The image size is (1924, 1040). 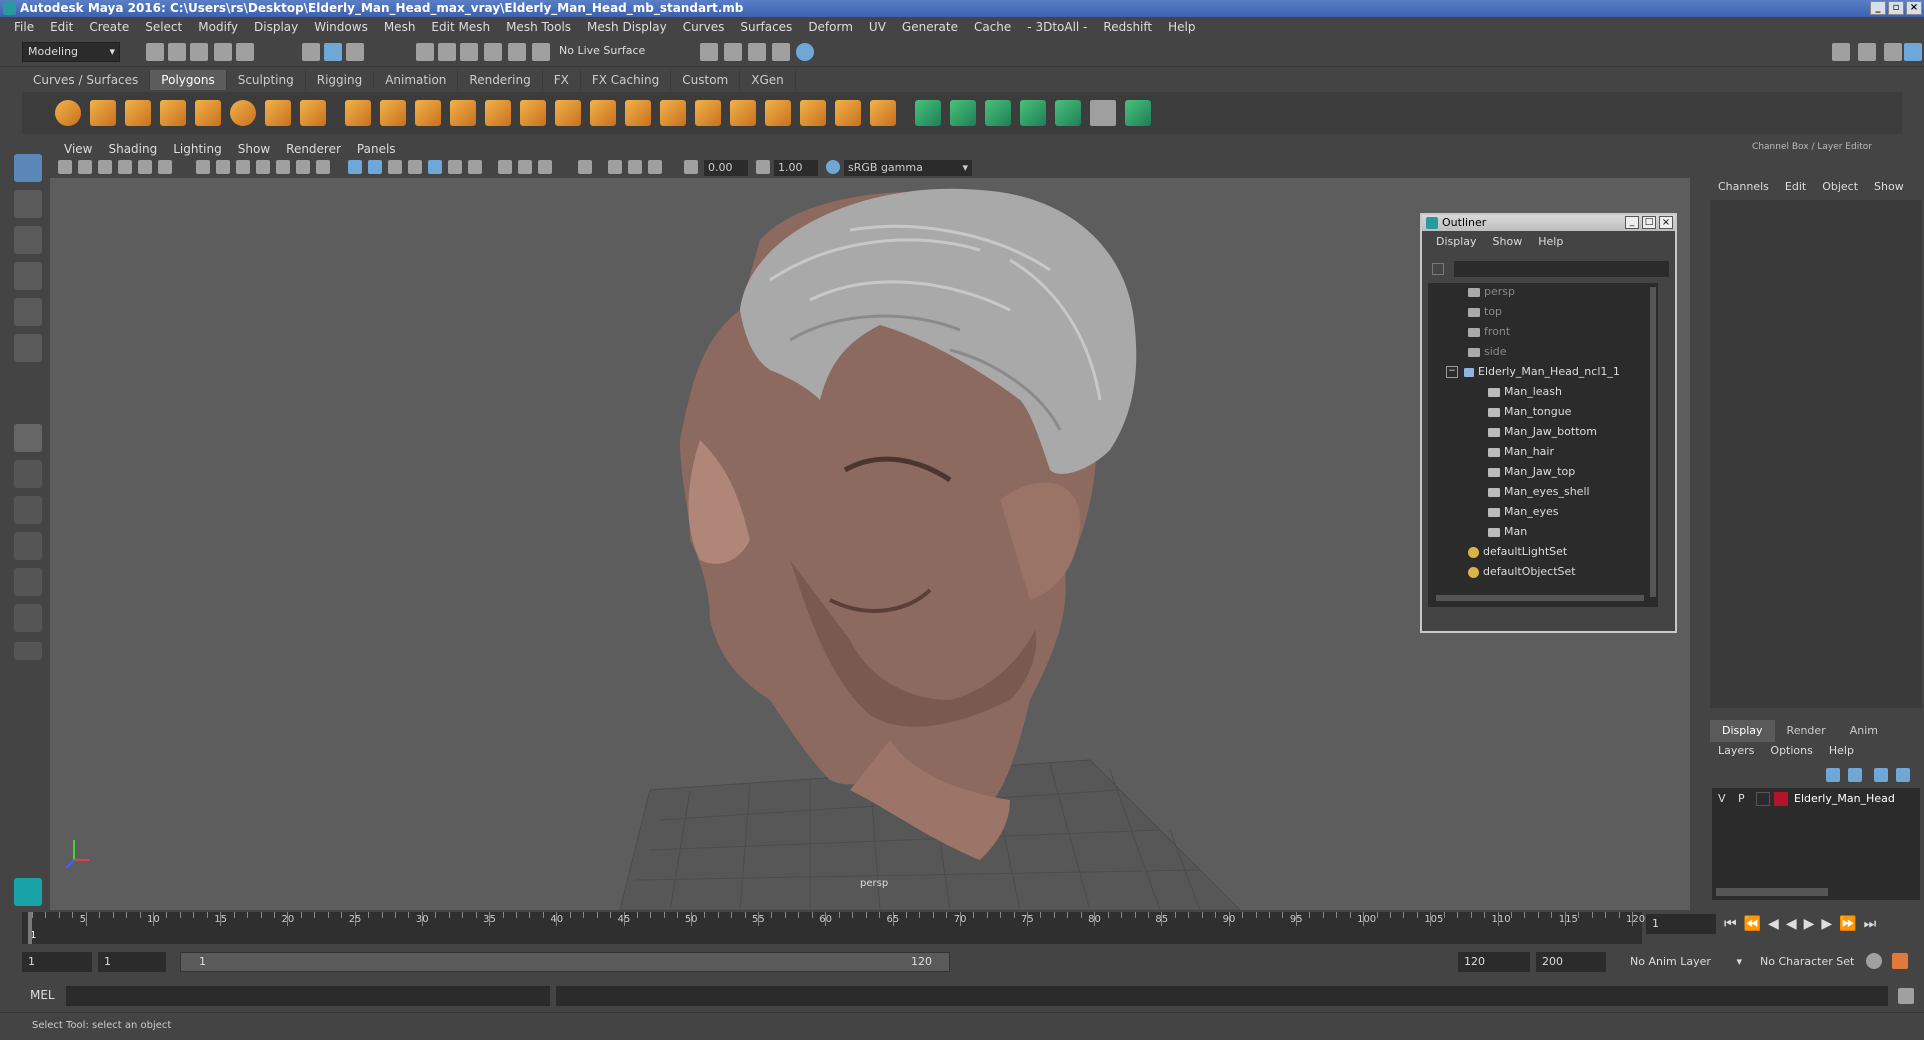 What do you see at coordinates (1889, 189) in the screenshot?
I see `channel-box-menu-show: Show` at bounding box center [1889, 189].